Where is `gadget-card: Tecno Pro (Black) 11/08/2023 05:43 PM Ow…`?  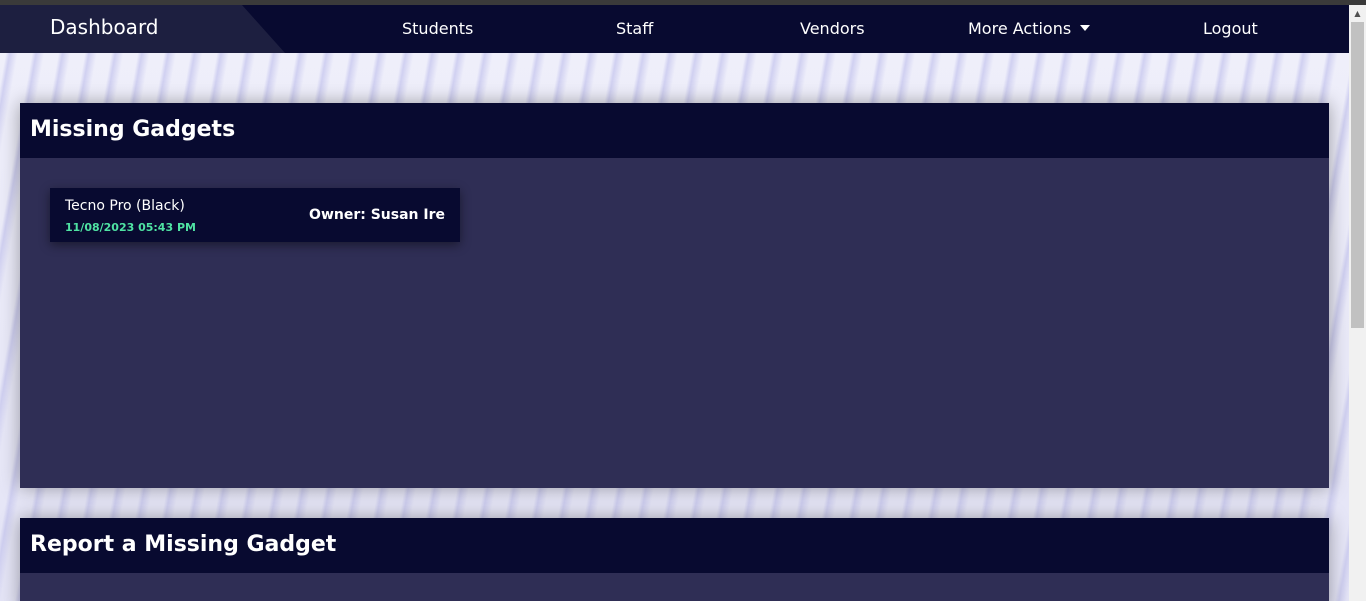
gadget-card: Tecno Pro (Black) 11/08/2023 05:43 PM Ow… is located at coordinates (255, 215).